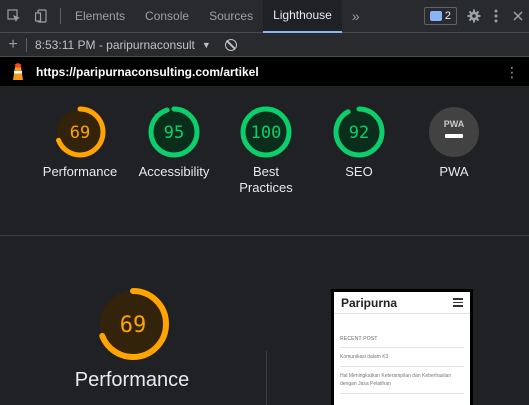 Image resolution: width=529 pixels, height=405 pixels. I want to click on gauge-label: Best Practices, so click(266, 179).